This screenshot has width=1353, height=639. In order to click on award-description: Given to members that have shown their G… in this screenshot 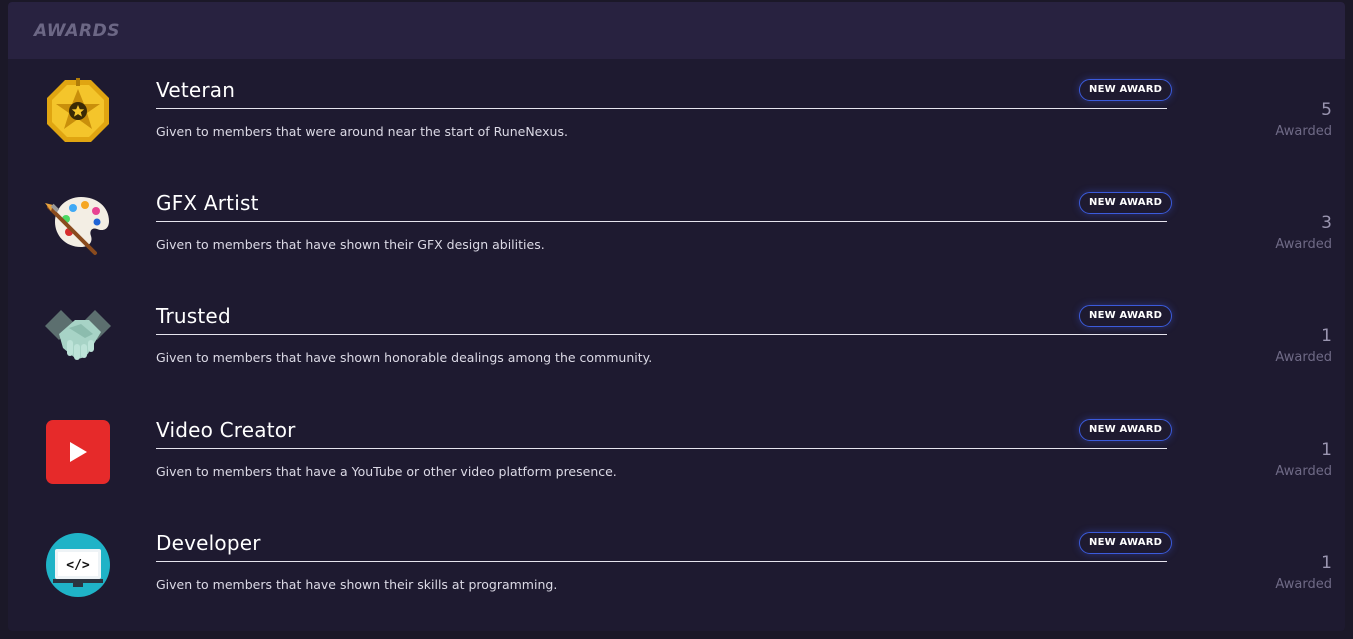, I will do `click(350, 244)`.